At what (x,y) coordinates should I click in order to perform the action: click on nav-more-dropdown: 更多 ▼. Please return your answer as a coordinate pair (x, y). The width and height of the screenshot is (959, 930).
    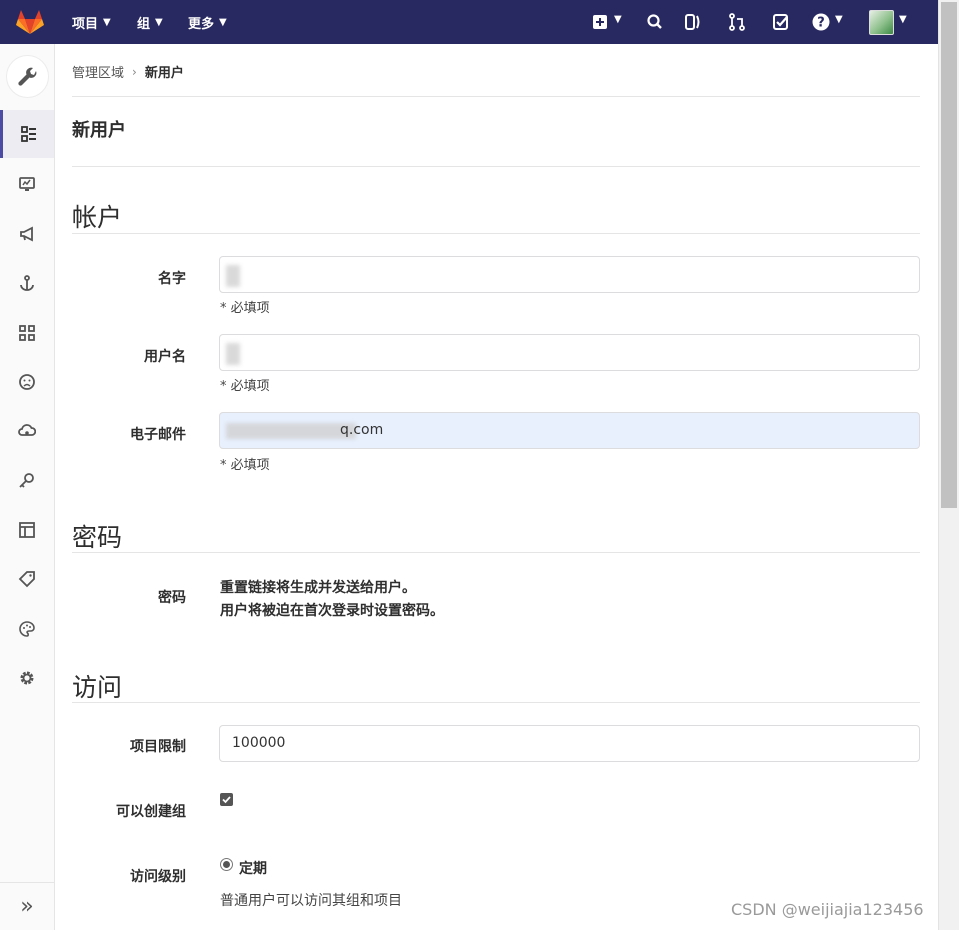
    Looking at the image, I should click on (207, 22).